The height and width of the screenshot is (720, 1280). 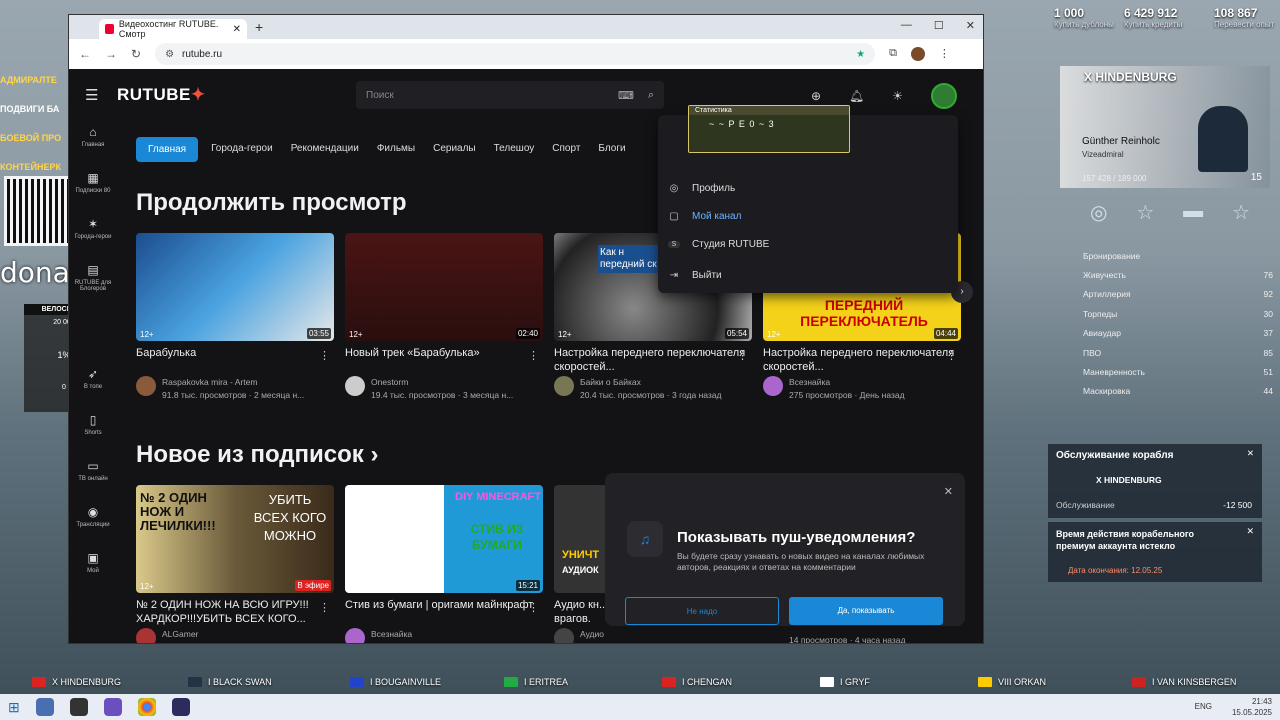 I want to click on ship-card: I VAN KINSBERGEN, so click(x=1184, y=682).